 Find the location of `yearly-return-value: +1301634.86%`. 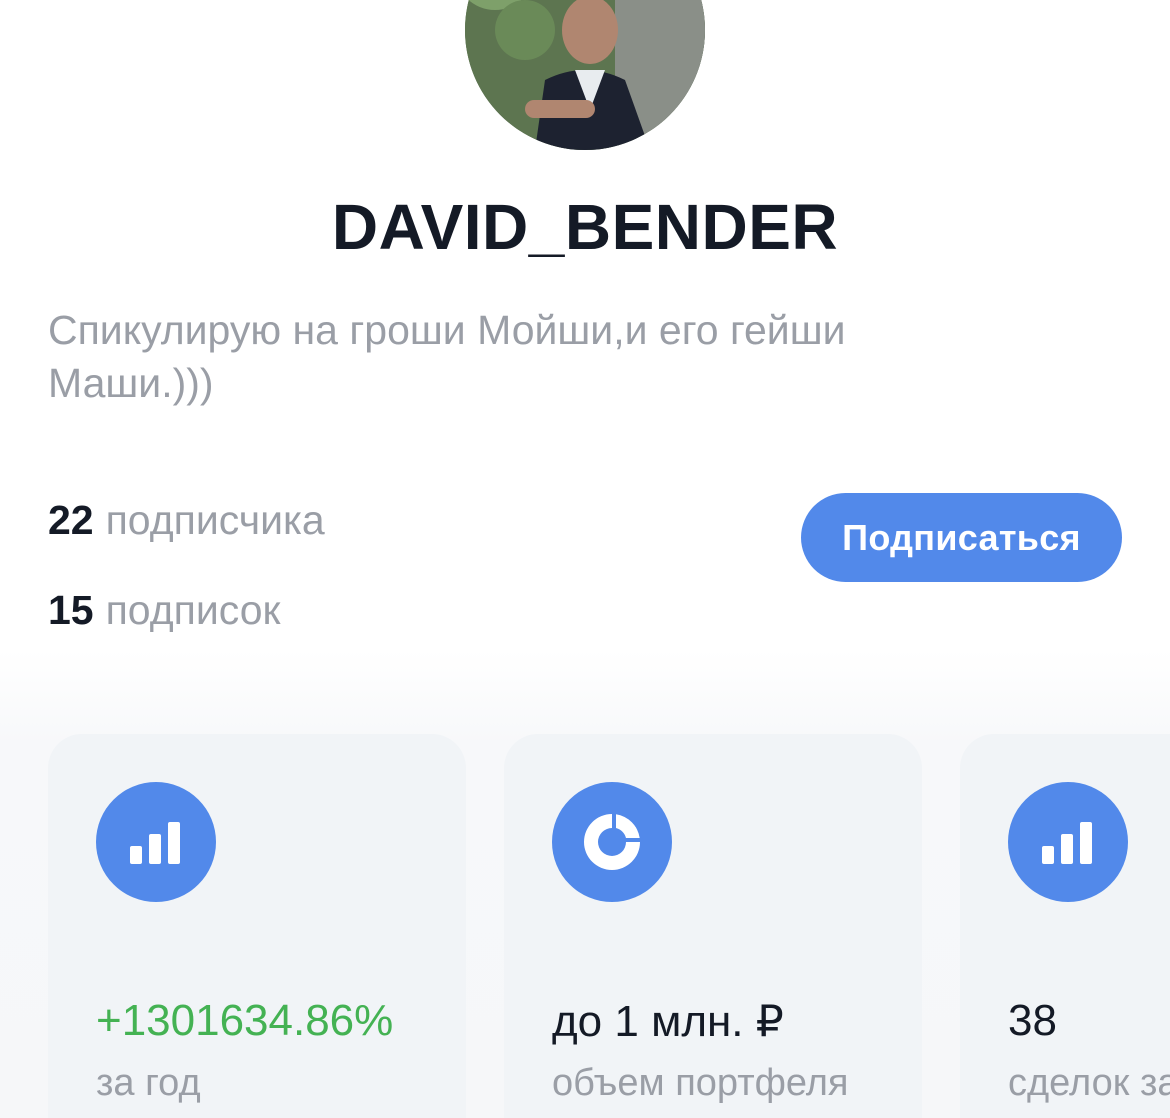

yearly-return-value: +1301634.86% is located at coordinates (245, 1020).